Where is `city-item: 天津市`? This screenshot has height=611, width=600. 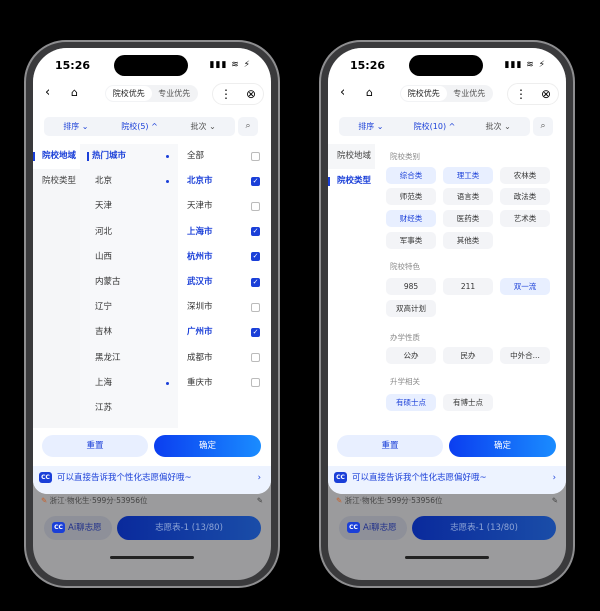
city-item: 天津市 is located at coordinates (200, 206).